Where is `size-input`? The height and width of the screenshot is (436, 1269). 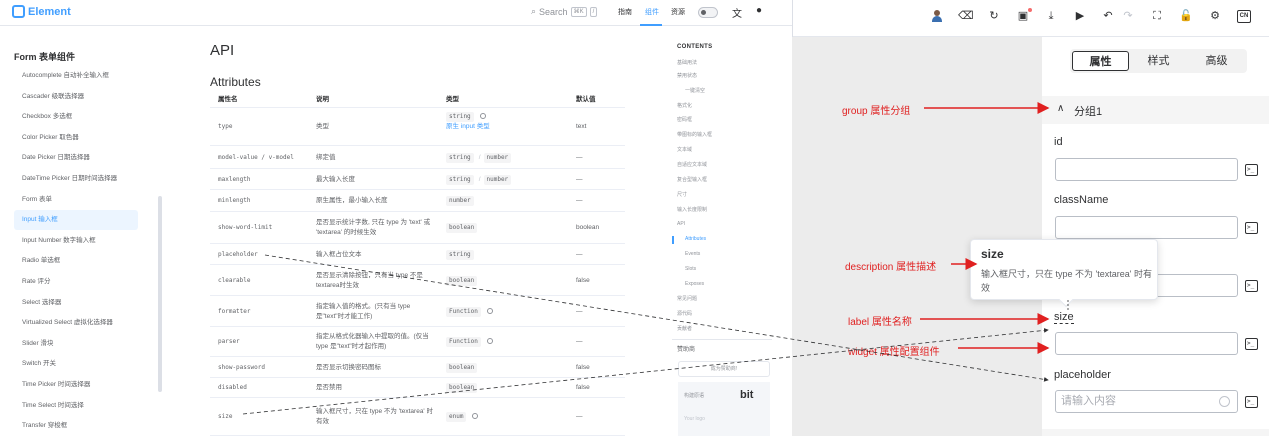
size-input is located at coordinates (1146, 343).